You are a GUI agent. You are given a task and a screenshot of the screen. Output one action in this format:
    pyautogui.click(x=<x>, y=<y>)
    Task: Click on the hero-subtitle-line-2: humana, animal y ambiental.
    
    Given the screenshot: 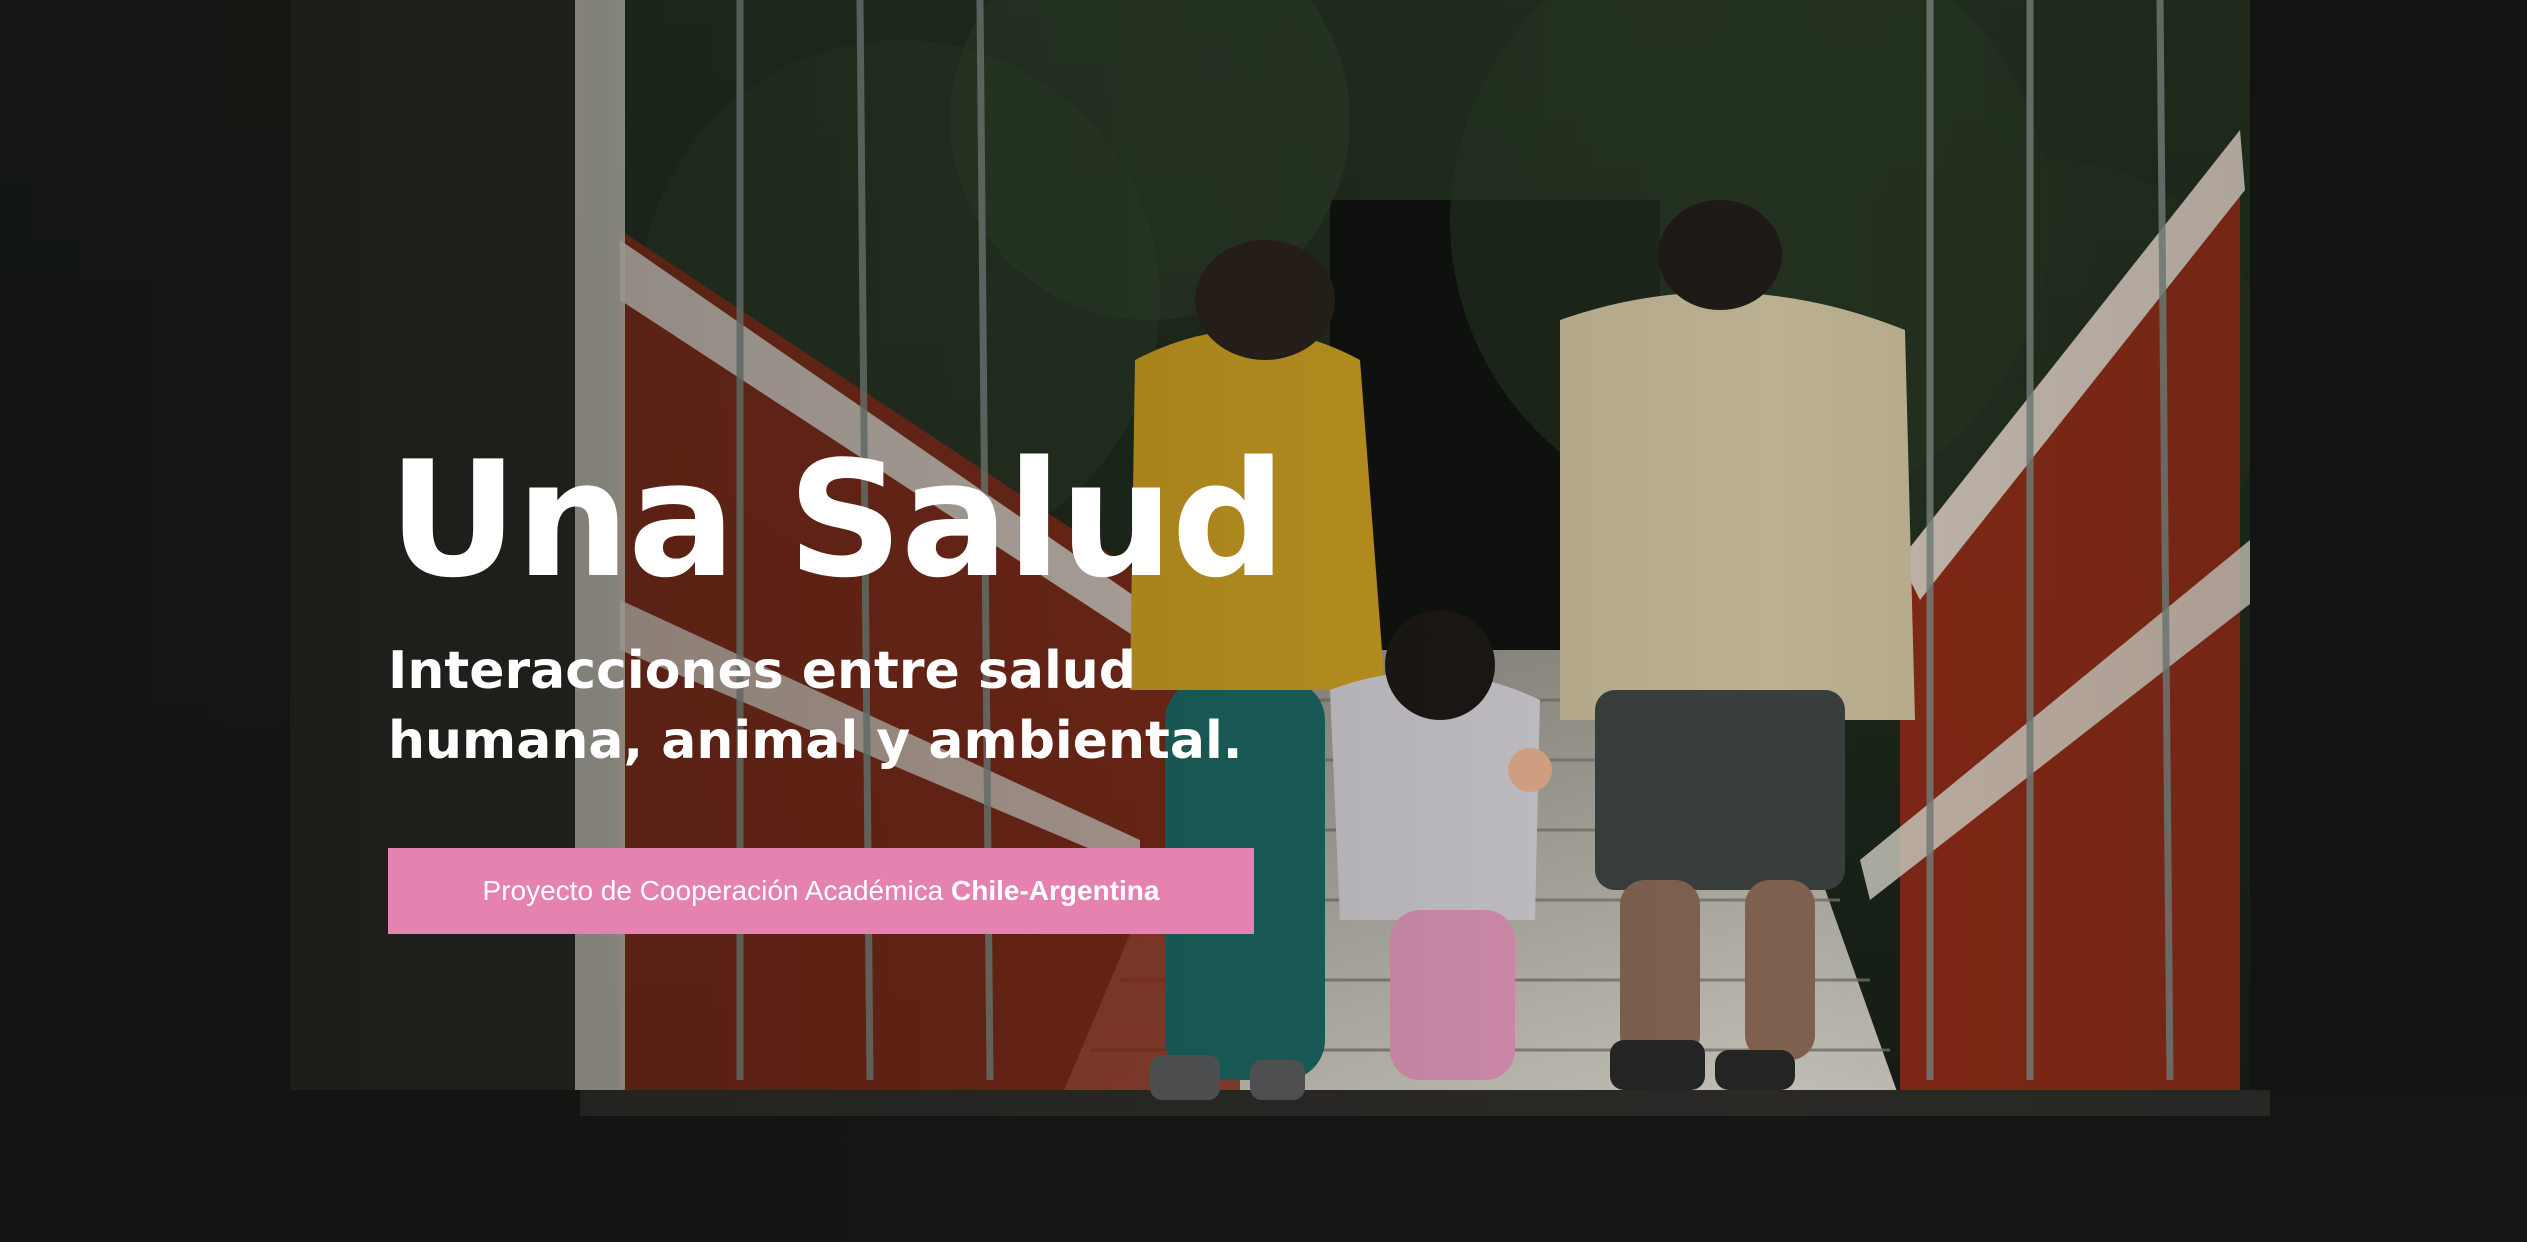 What is the action you would take?
    pyautogui.click(x=815, y=741)
    